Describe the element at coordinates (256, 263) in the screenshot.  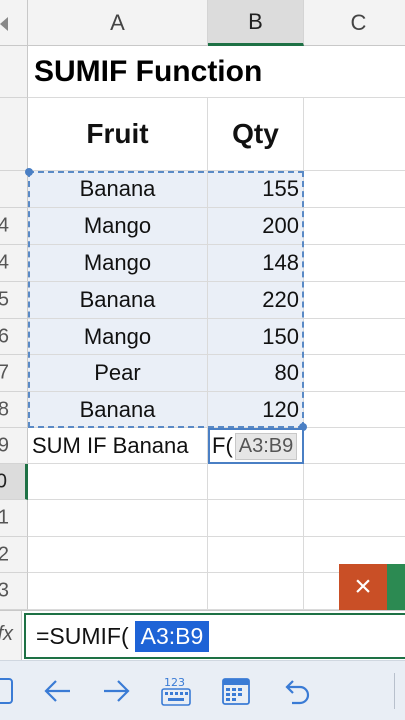
I see `qty-cell: 148` at that location.